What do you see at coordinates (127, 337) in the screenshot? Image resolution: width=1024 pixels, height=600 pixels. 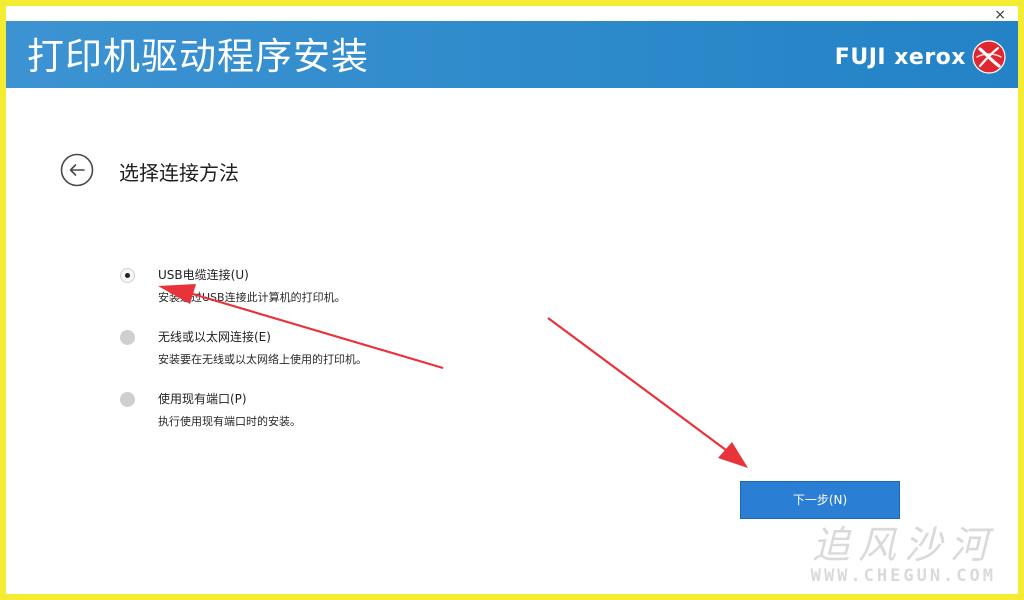 I see `radio-network` at bounding box center [127, 337].